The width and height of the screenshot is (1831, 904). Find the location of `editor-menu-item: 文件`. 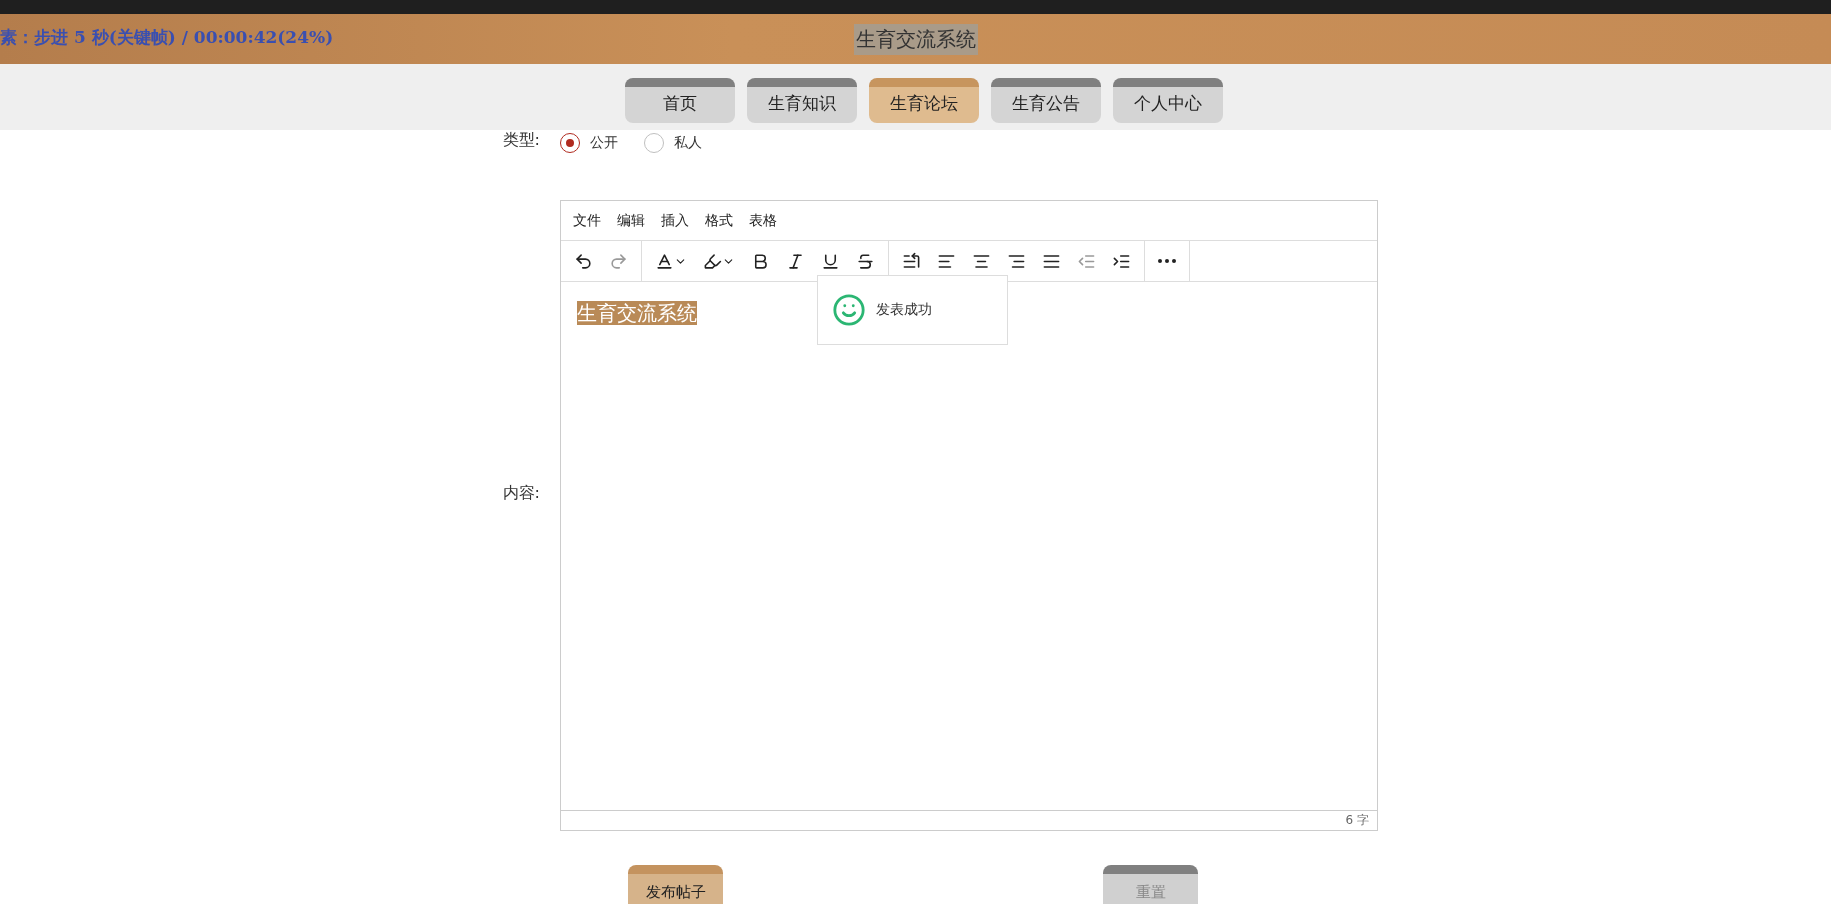

editor-menu-item: 文件 is located at coordinates (587, 220).